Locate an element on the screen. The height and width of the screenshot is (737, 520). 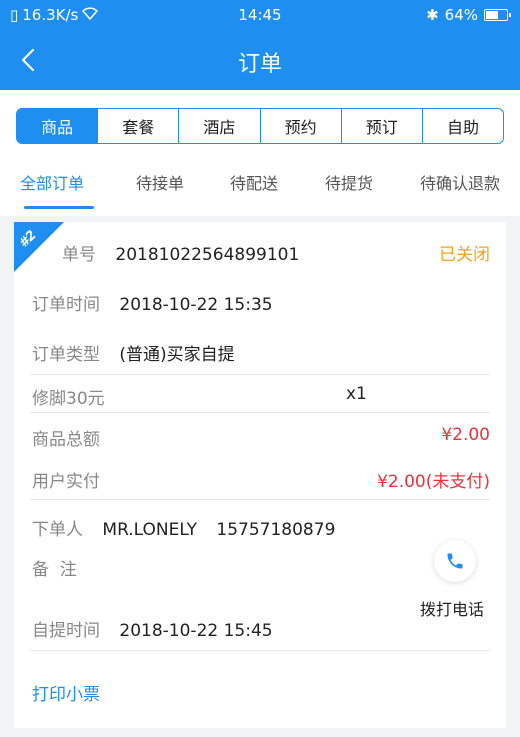
tab-pending-pickup: 待提货 is located at coordinates (349, 182).